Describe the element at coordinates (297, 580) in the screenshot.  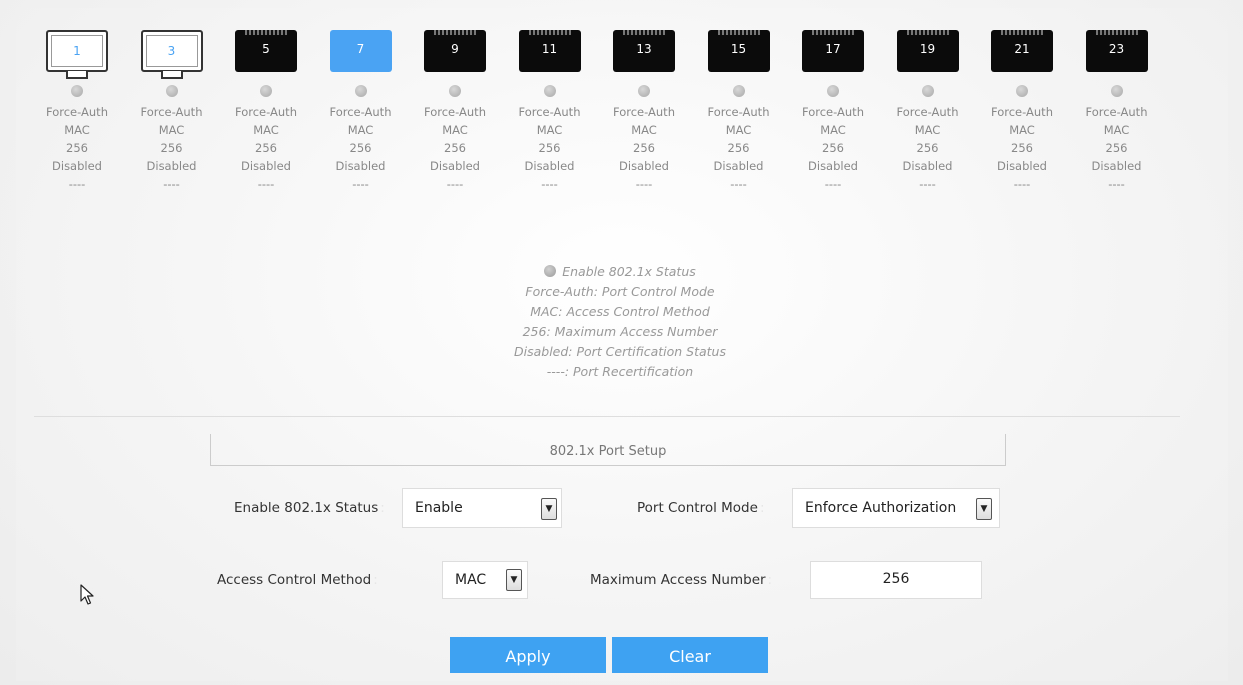
I see `access-control-method-label: Access Control Method:` at that location.